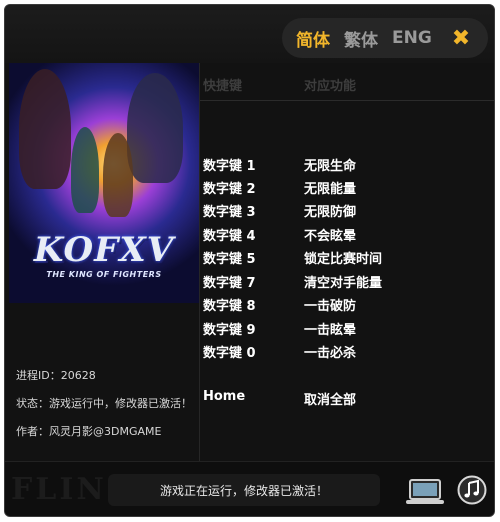 This screenshot has width=500, height=522. What do you see at coordinates (56, 375) in the screenshot?
I see `process-id-text: 进程ID：20628` at bounding box center [56, 375].